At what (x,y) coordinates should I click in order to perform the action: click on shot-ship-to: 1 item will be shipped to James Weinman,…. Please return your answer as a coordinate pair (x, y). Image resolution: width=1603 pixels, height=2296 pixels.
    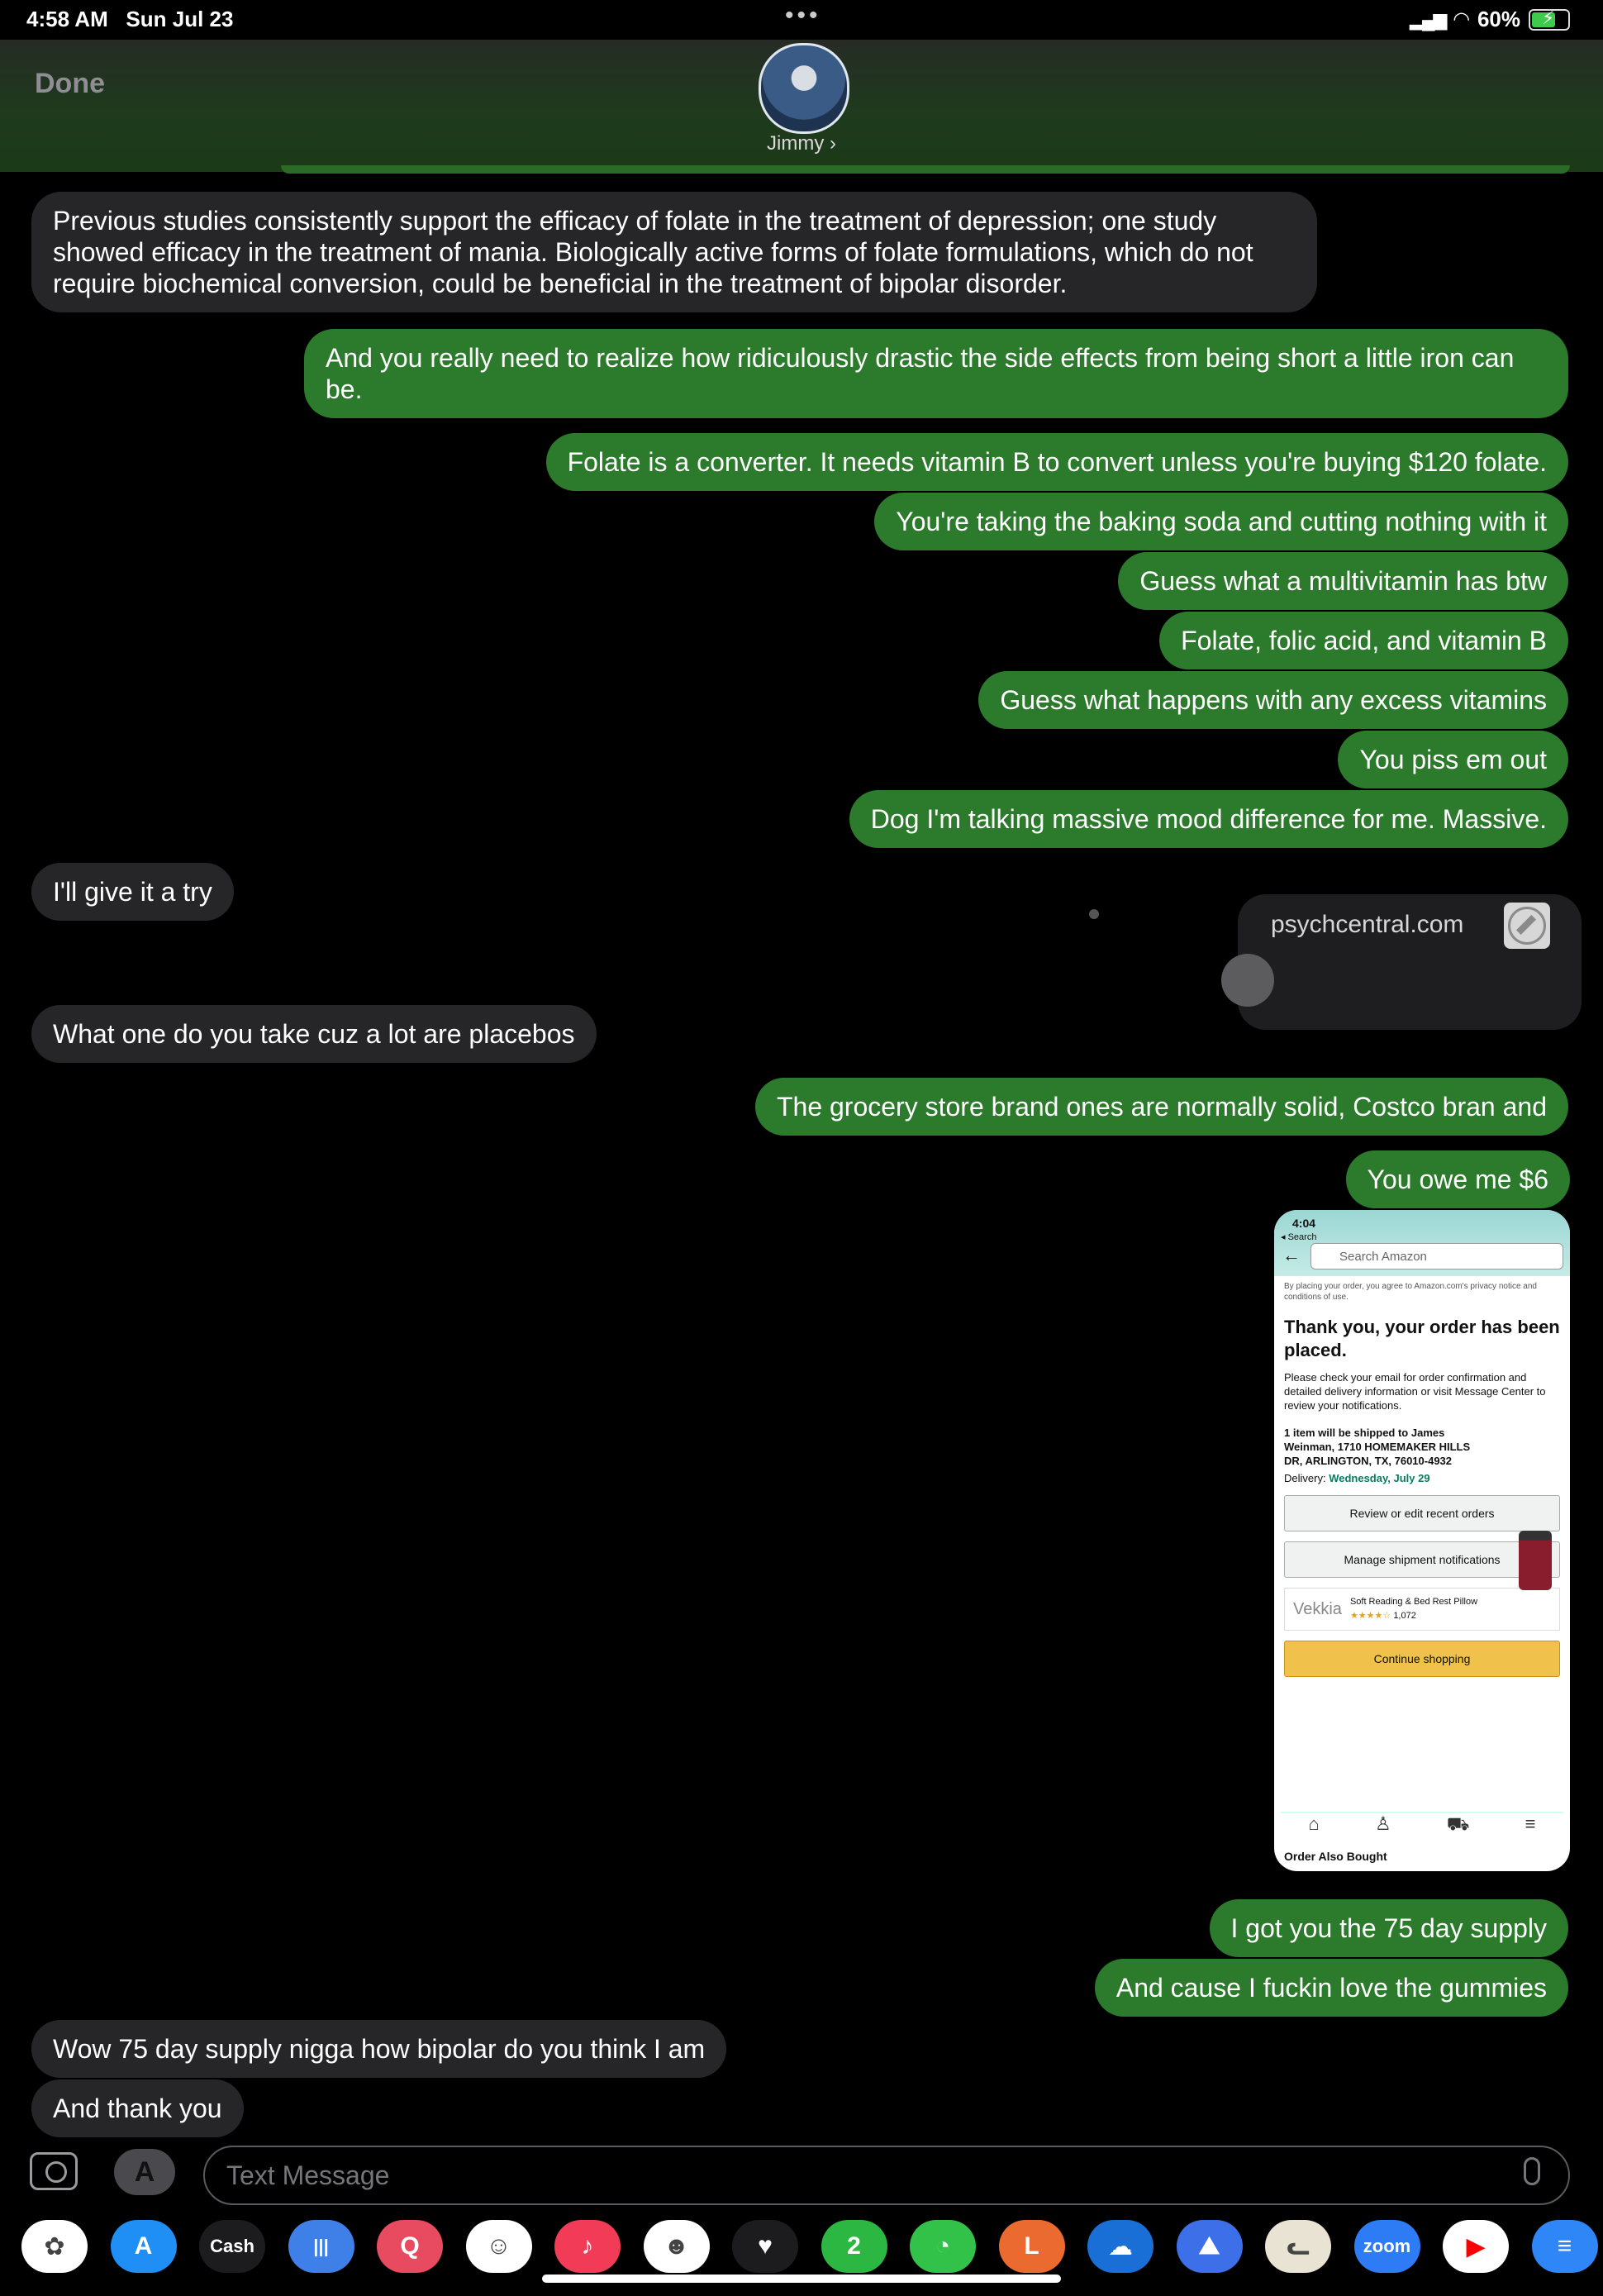
    Looking at the image, I should click on (1377, 1447).